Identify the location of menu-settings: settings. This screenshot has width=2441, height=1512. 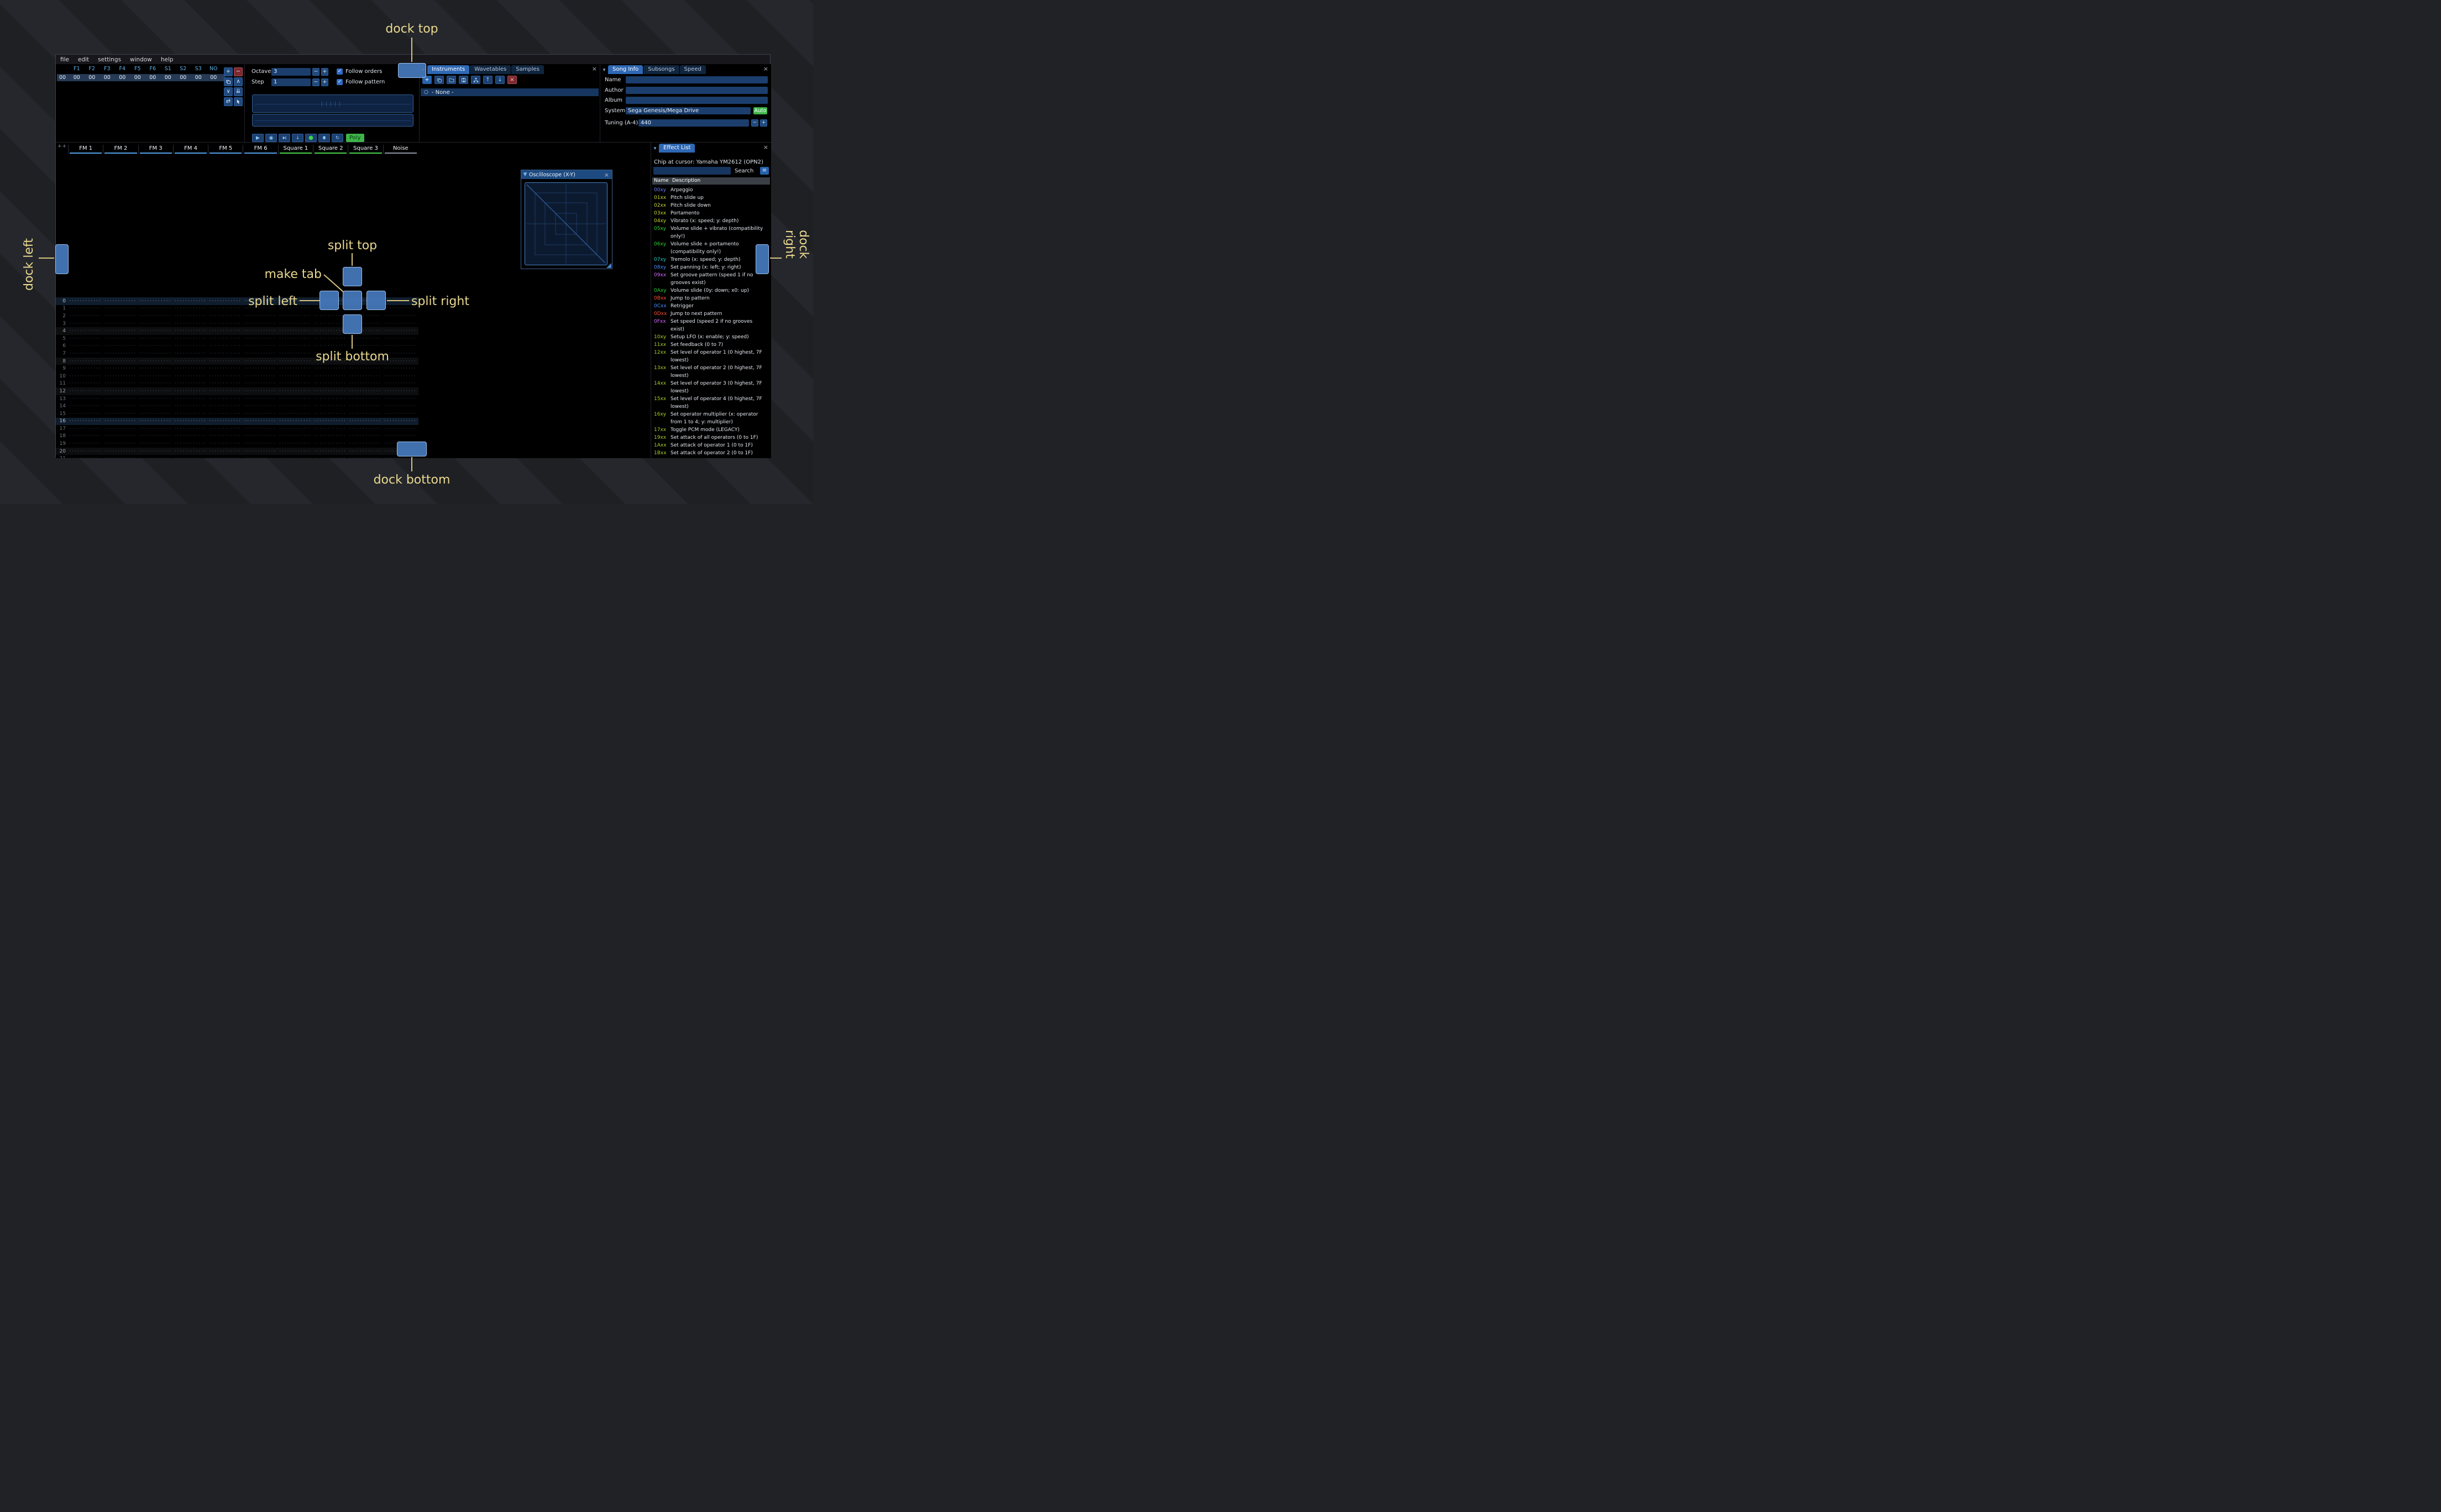
(109, 60).